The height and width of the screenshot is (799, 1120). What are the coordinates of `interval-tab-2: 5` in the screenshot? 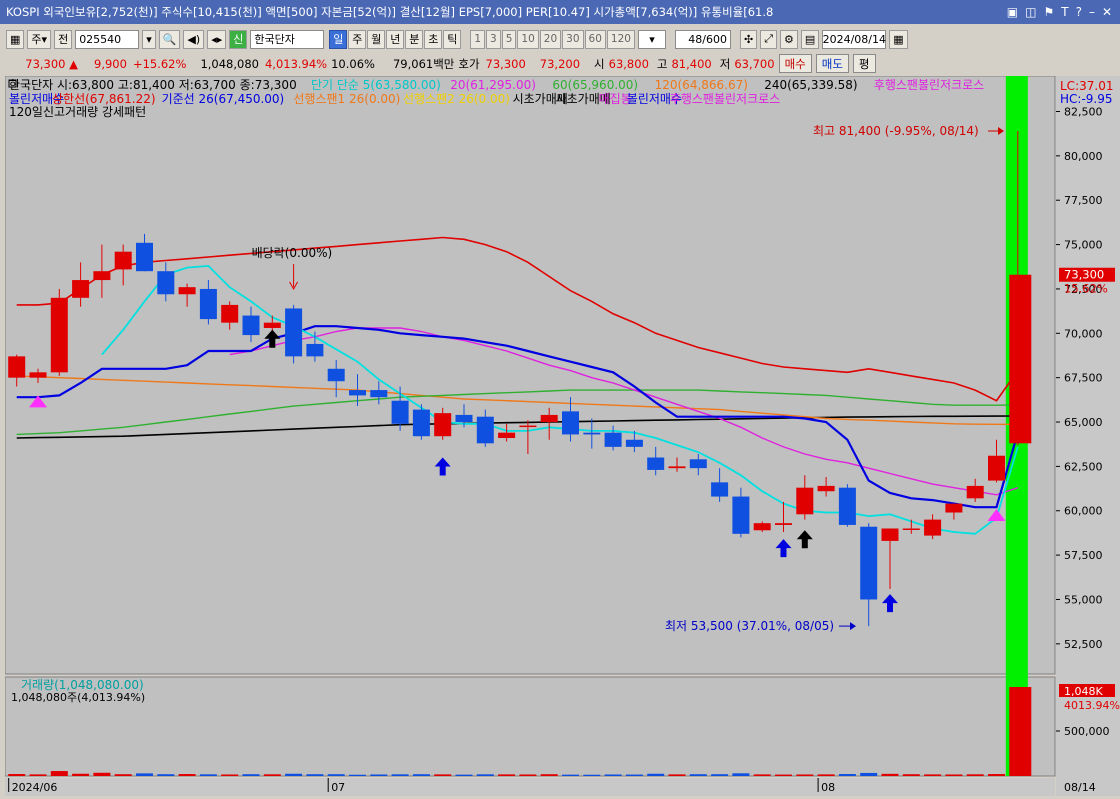 It's located at (509, 39).